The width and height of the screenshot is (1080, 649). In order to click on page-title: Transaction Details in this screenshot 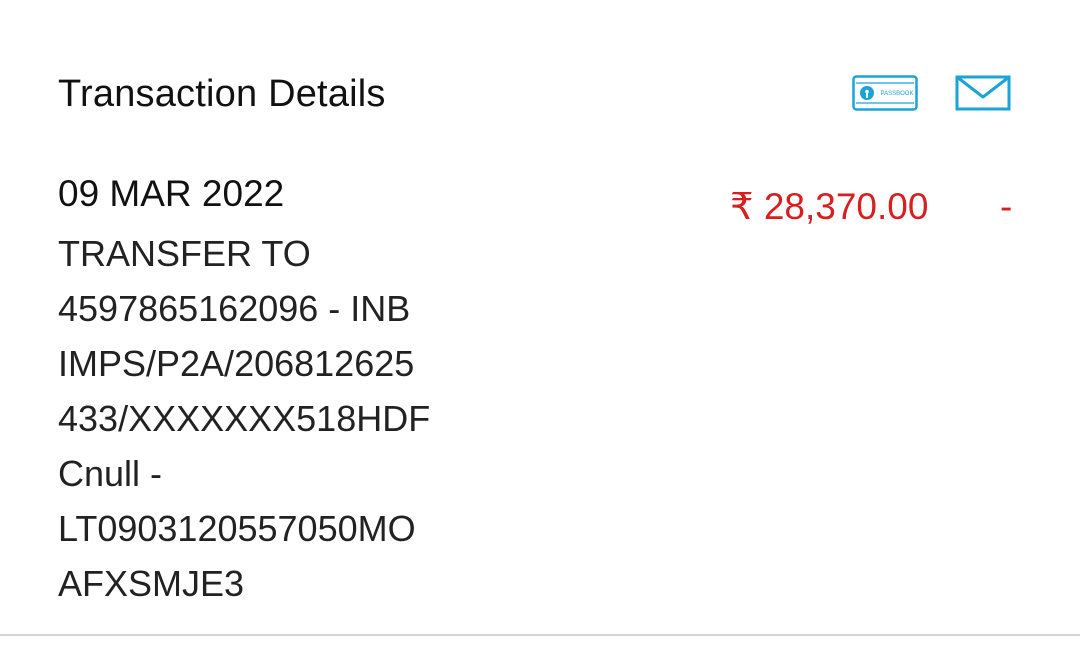, I will do `click(222, 94)`.